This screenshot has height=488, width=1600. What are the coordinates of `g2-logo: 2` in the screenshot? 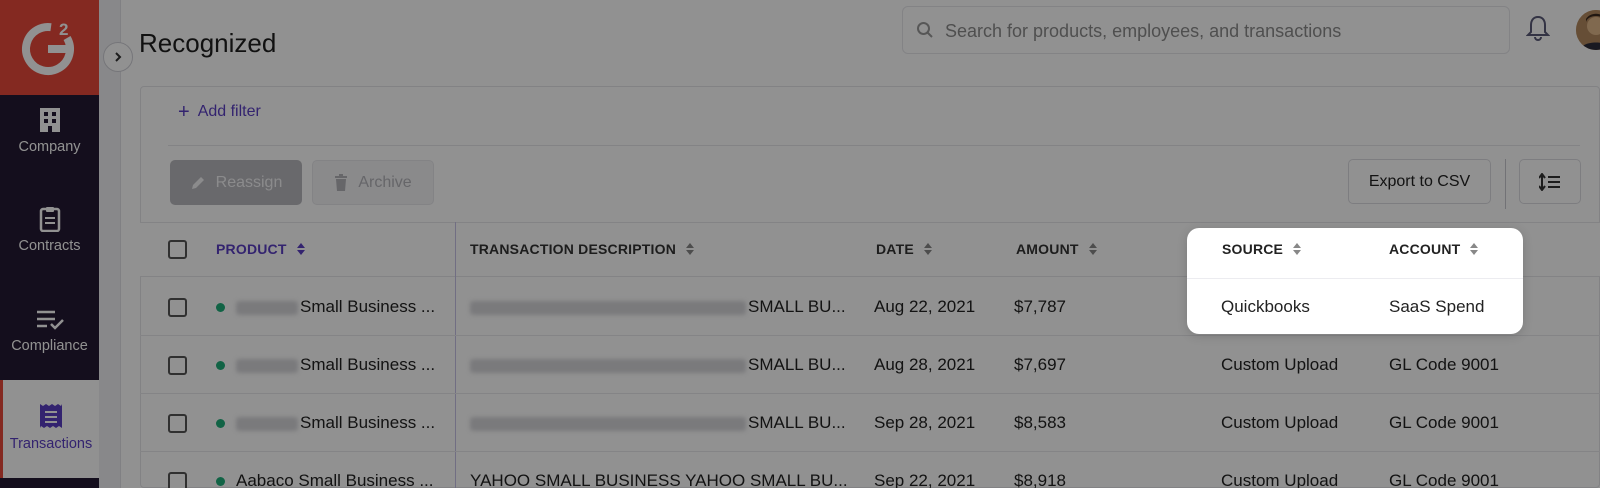 It's located at (49, 47).